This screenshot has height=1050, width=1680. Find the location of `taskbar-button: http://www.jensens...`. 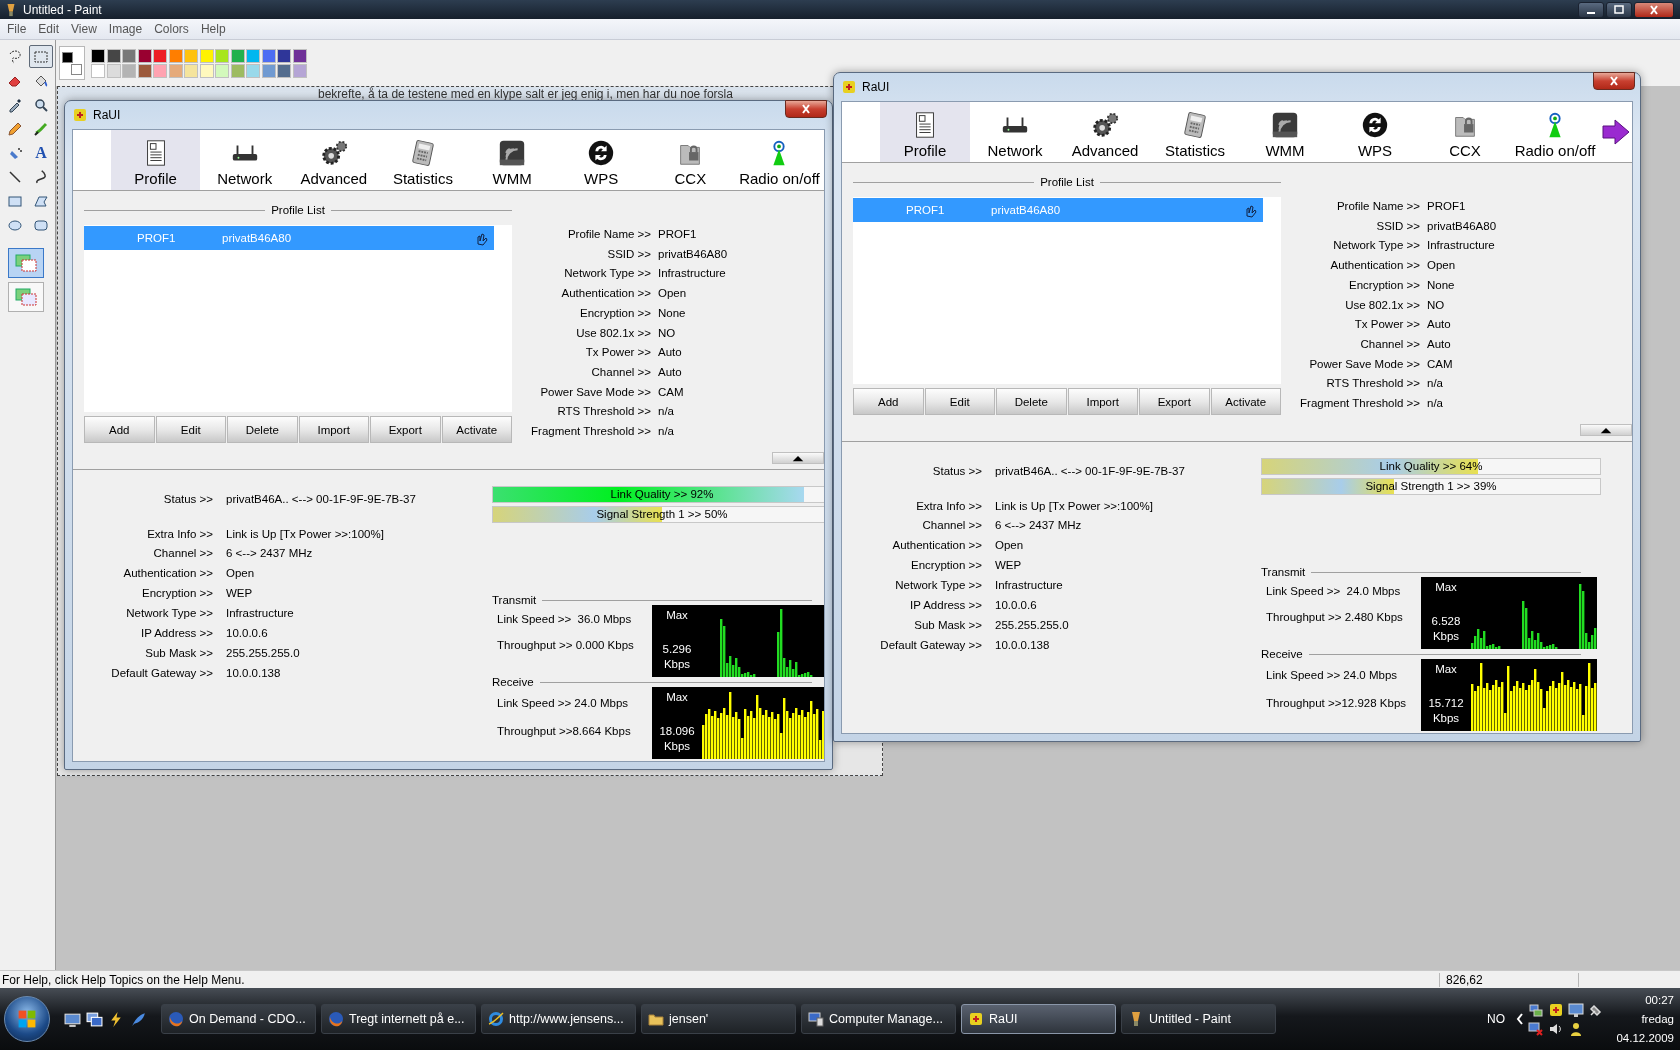

taskbar-button: http://www.jensens... is located at coordinates (558, 1019).